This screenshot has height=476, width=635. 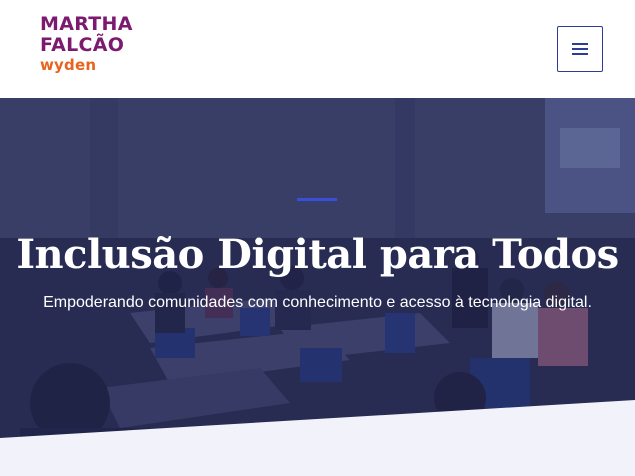 I want to click on logo-subbrand: wyden, so click(x=68, y=65).